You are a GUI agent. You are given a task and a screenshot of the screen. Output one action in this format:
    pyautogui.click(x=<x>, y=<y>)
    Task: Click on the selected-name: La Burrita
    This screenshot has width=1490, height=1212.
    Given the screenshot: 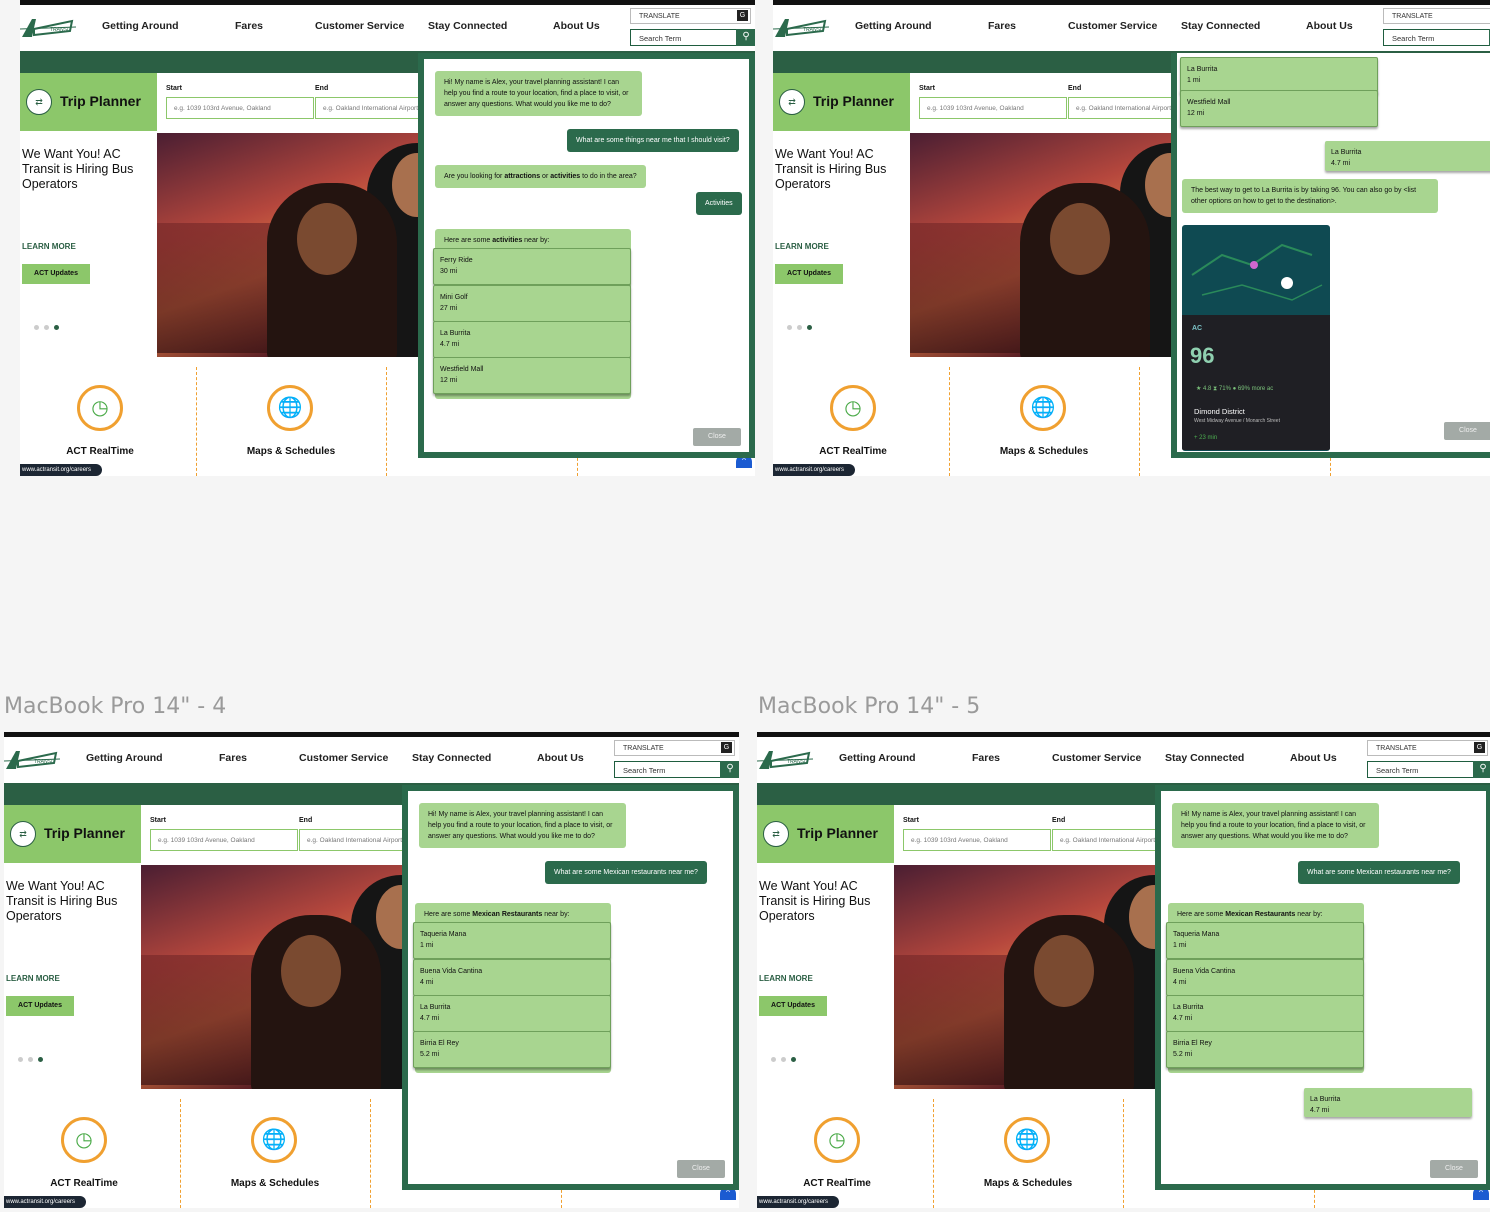 What is the action you would take?
    pyautogui.click(x=1346, y=152)
    